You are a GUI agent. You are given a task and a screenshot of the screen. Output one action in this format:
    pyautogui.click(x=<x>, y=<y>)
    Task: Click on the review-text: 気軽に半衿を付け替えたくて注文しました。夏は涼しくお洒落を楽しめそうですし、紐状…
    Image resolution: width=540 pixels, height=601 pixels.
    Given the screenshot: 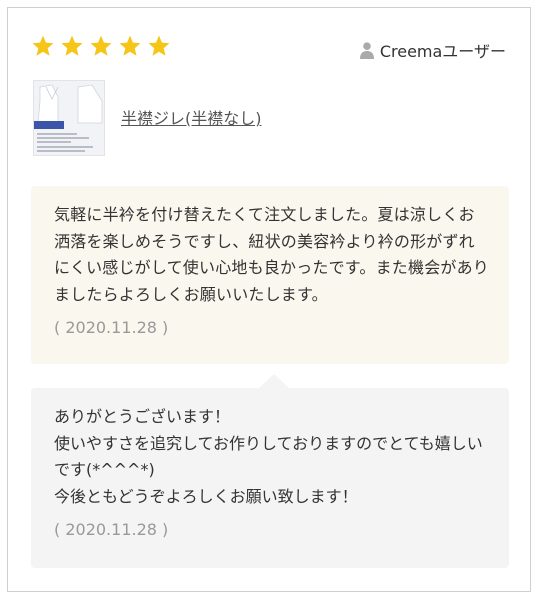 What is the action you would take?
    pyautogui.click(x=272, y=254)
    